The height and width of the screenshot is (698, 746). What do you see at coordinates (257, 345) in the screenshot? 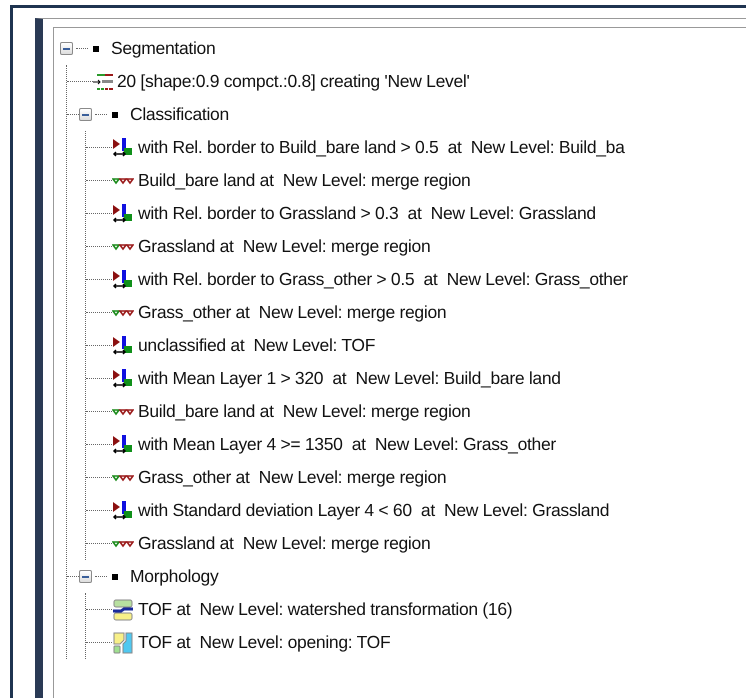
I see `tree-item: unclassified at New Level: TOF` at bounding box center [257, 345].